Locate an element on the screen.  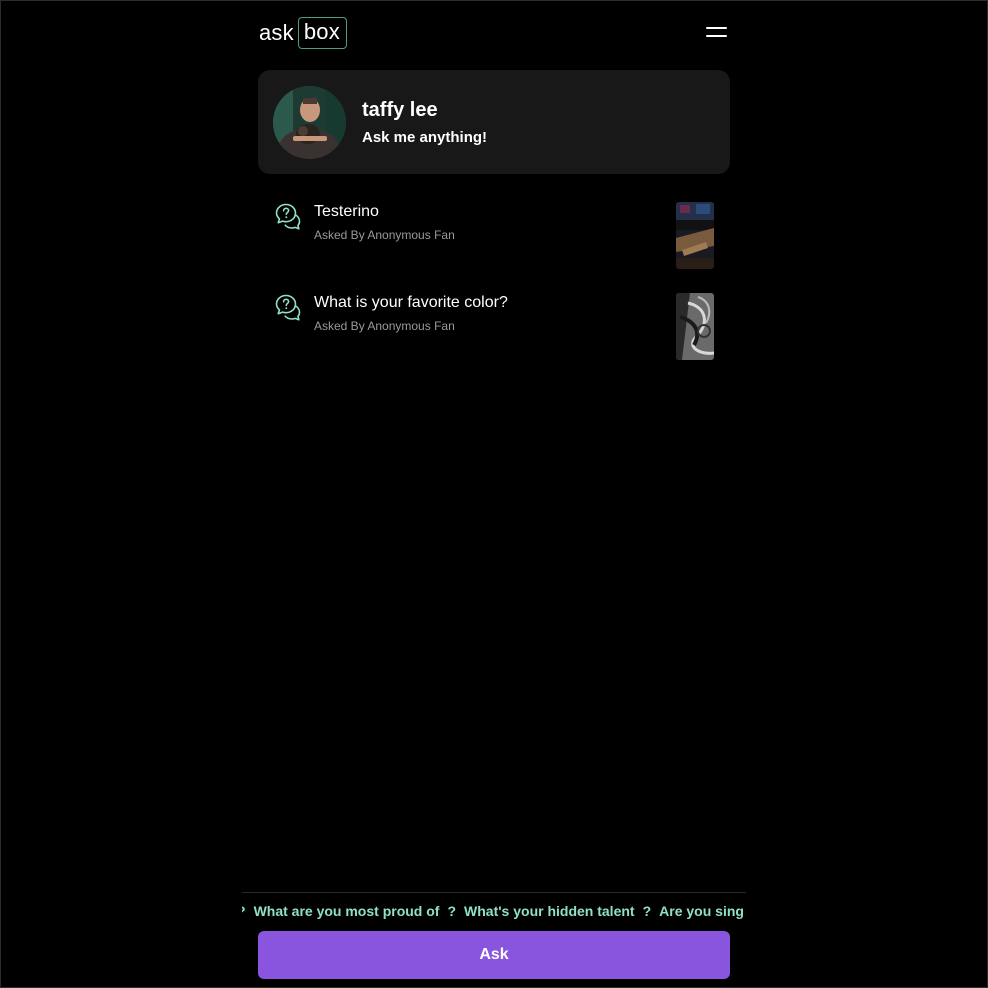
profile-avatar is located at coordinates (309, 122).